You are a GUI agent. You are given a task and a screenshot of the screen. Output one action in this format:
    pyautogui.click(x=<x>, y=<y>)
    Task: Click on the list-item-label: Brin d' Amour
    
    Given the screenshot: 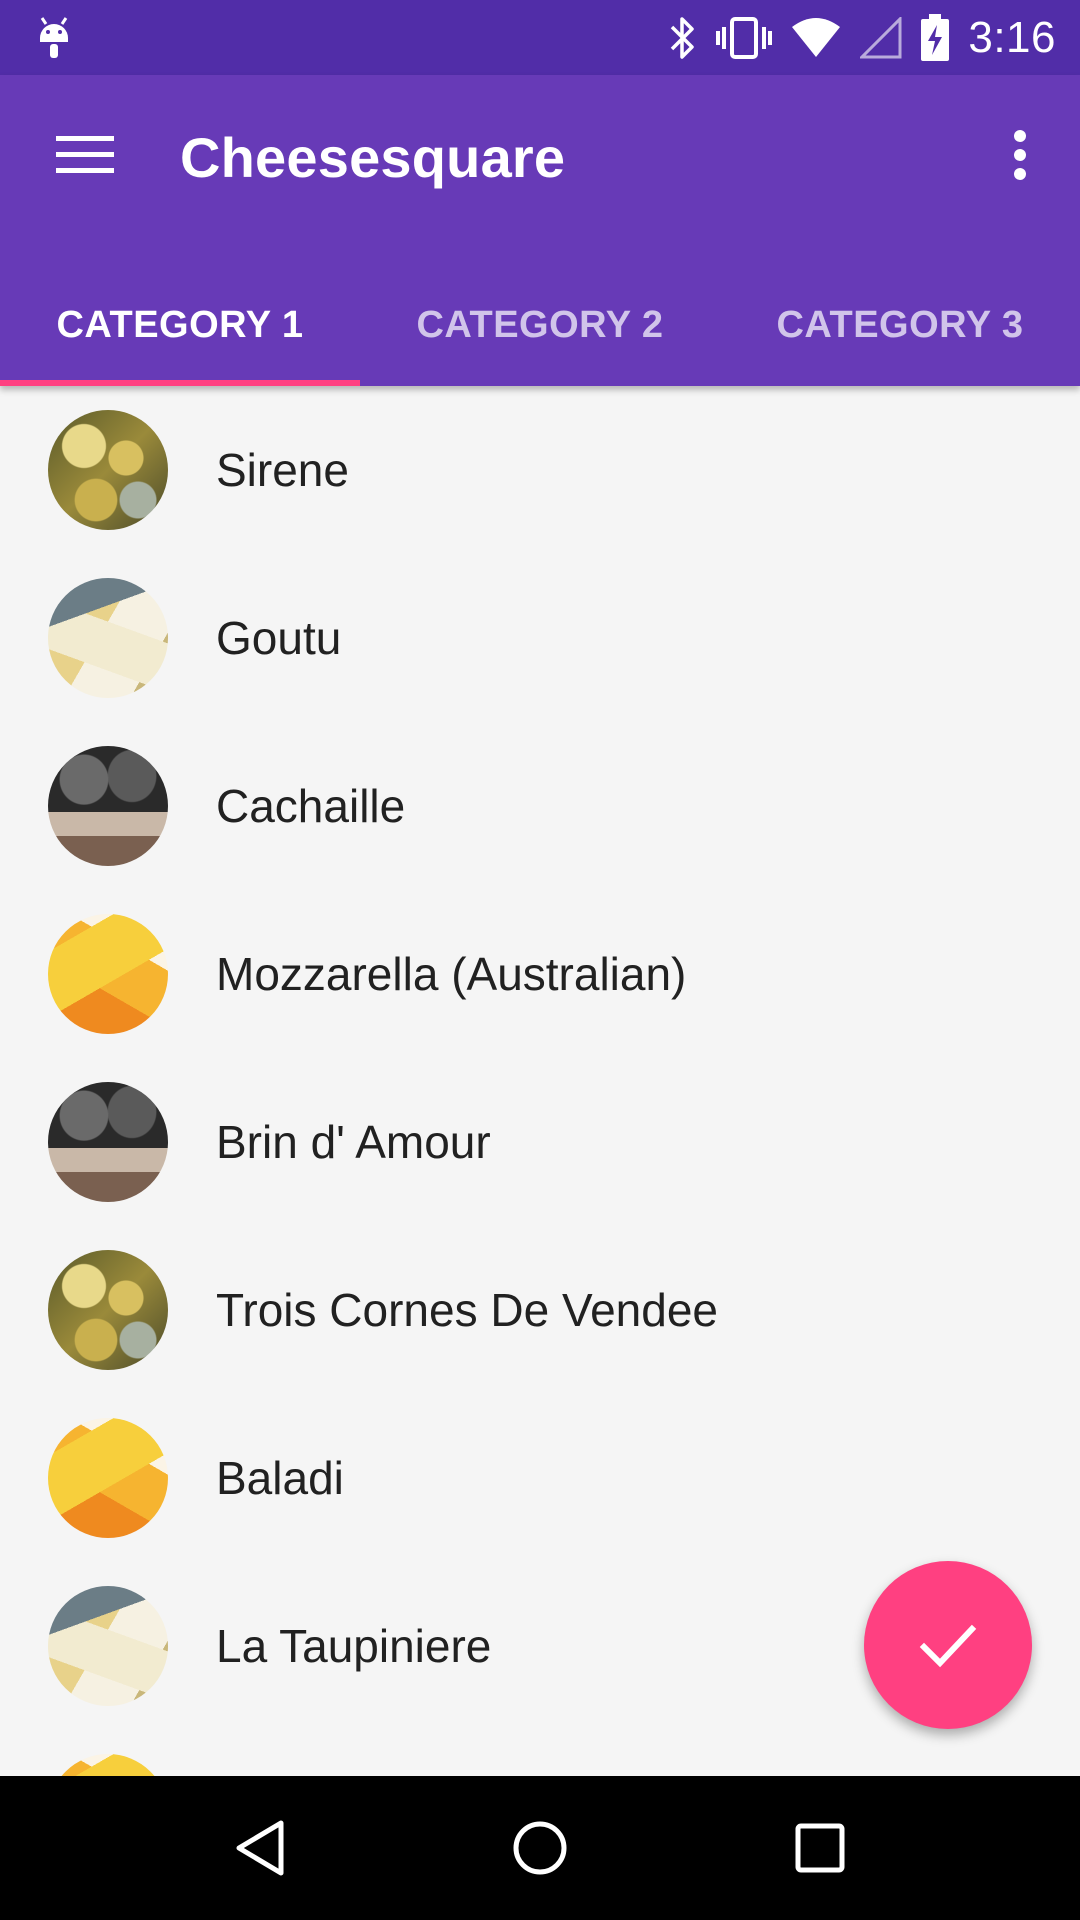 What is the action you would take?
    pyautogui.click(x=353, y=1142)
    